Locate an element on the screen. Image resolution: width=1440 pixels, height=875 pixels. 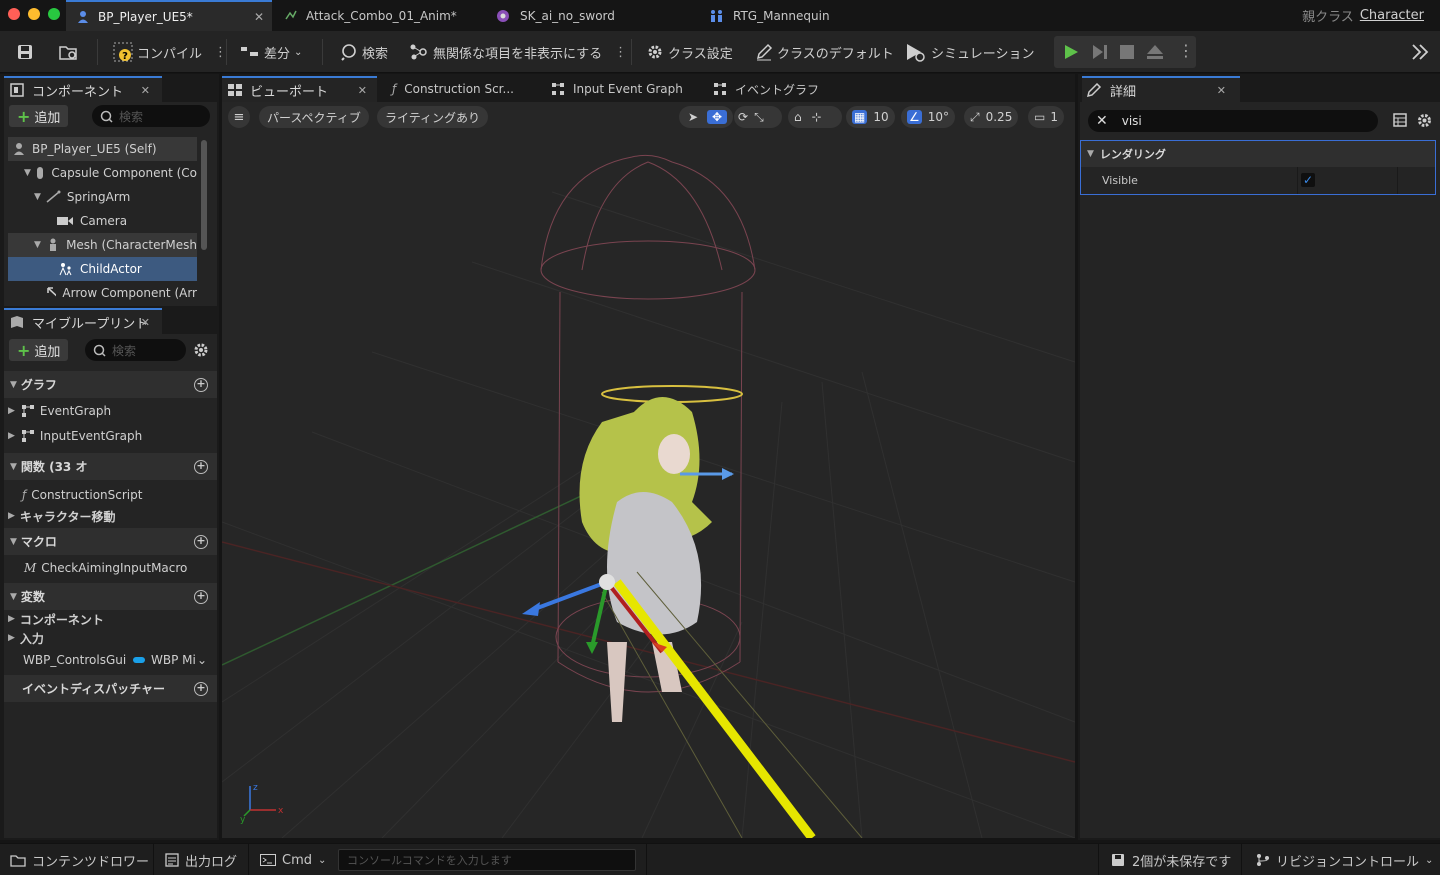
tab-my-blueprint: マイブループリント ✕ is located at coordinates (83, 321).